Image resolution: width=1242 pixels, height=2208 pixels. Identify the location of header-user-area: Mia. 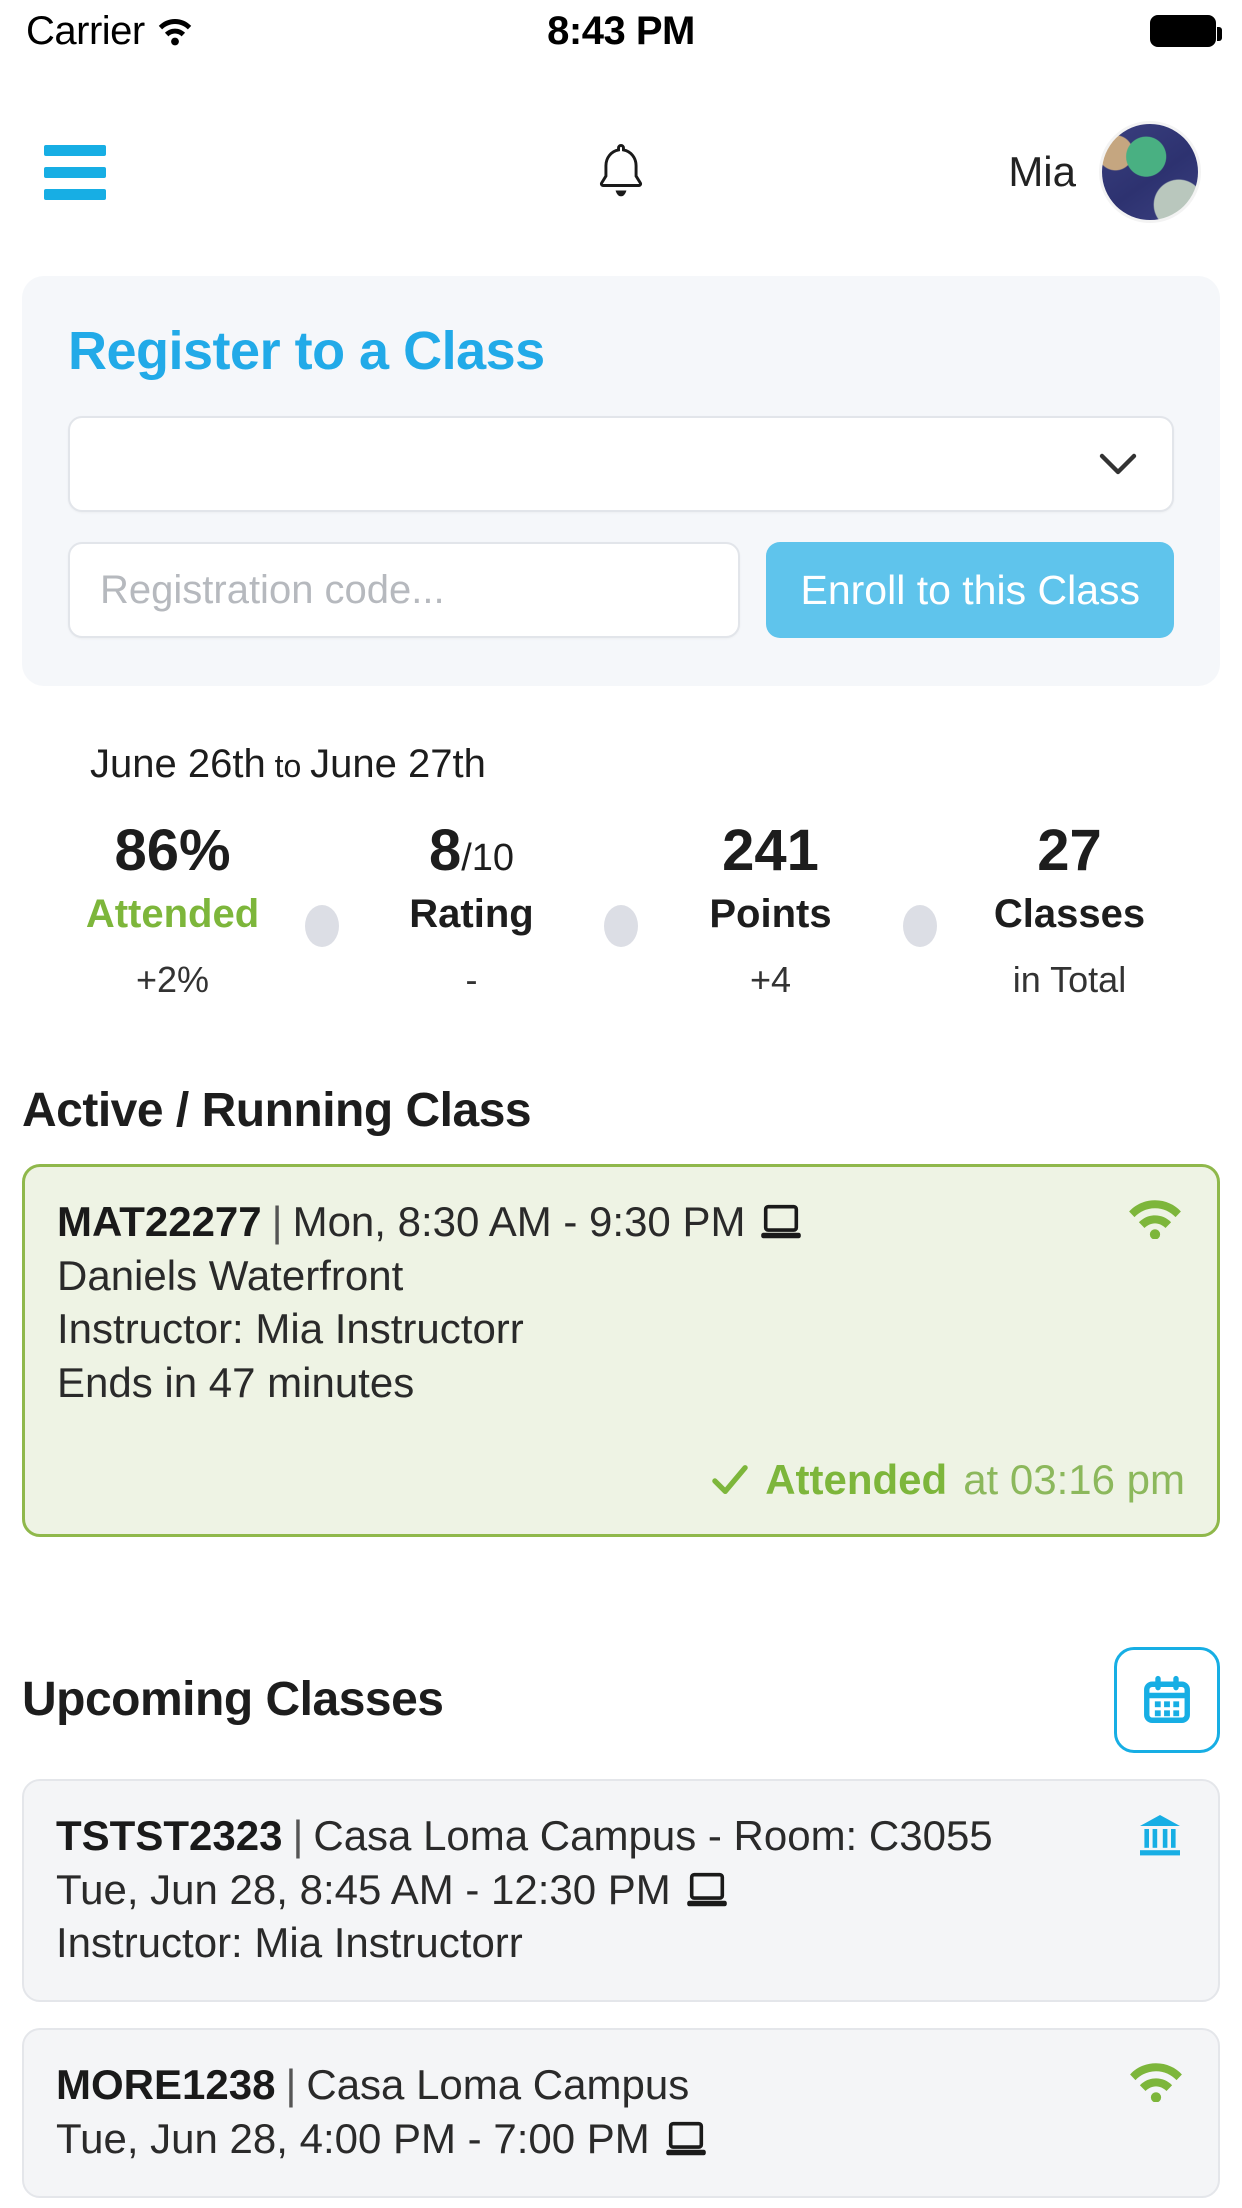
(1103, 172).